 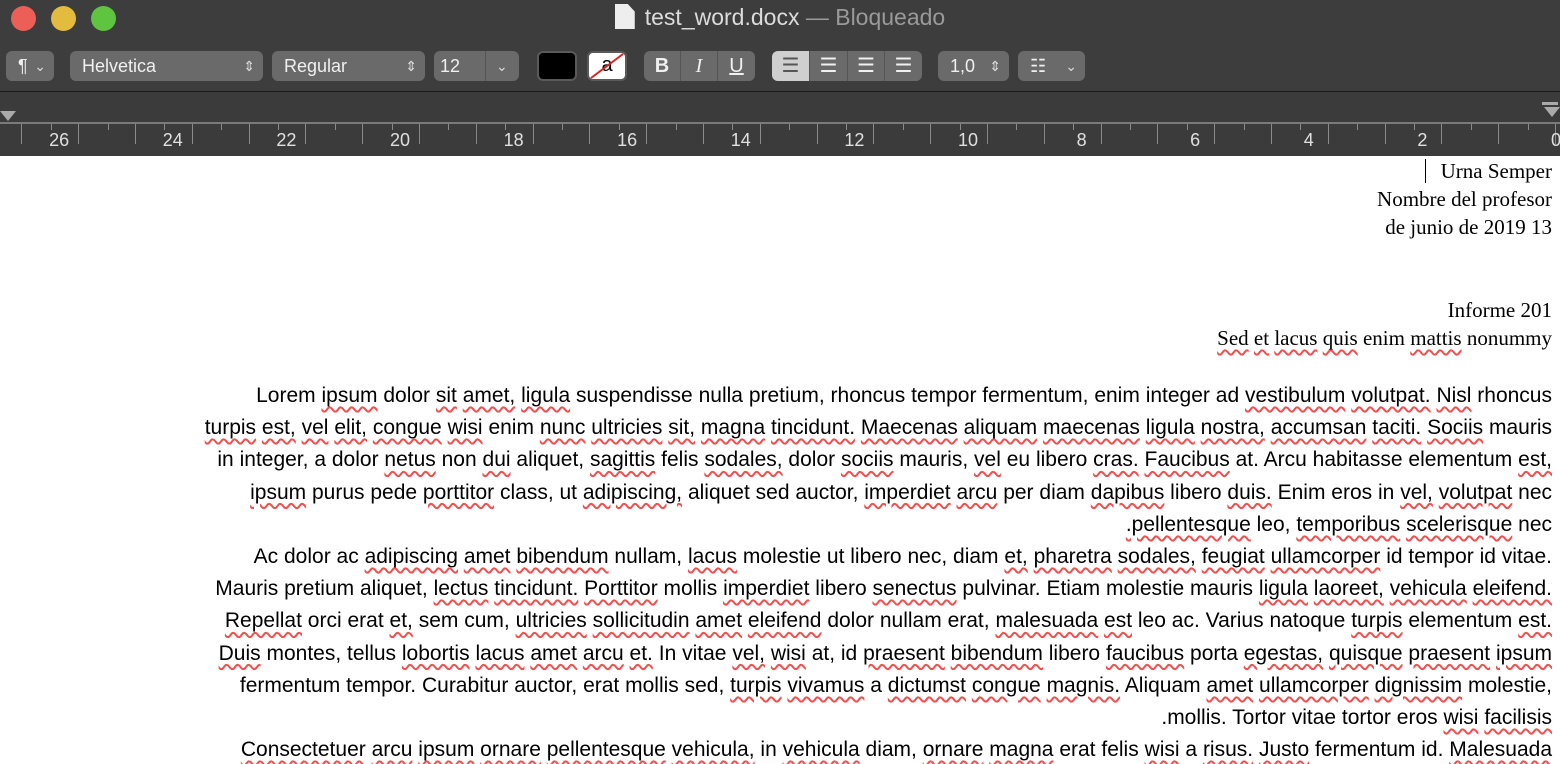 What do you see at coordinates (1325, 556) in the screenshot?
I see `misspelled-word: ullamcorper` at bounding box center [1325, 556].